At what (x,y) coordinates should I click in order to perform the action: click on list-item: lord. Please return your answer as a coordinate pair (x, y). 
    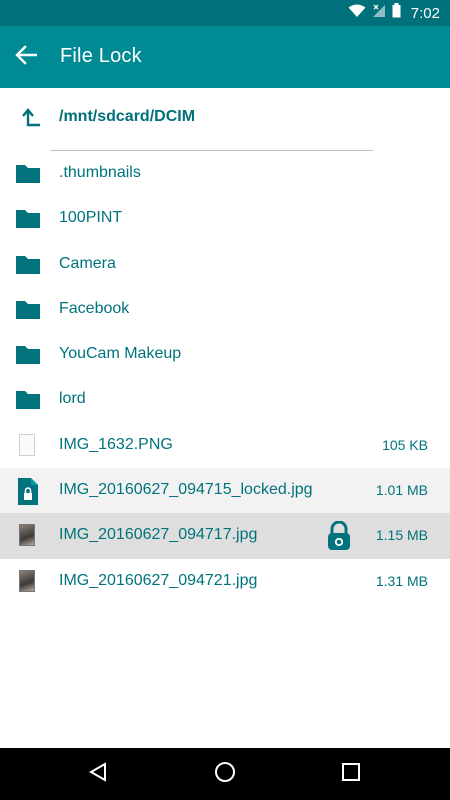
    Looking at the image, I should click on (225, 399).